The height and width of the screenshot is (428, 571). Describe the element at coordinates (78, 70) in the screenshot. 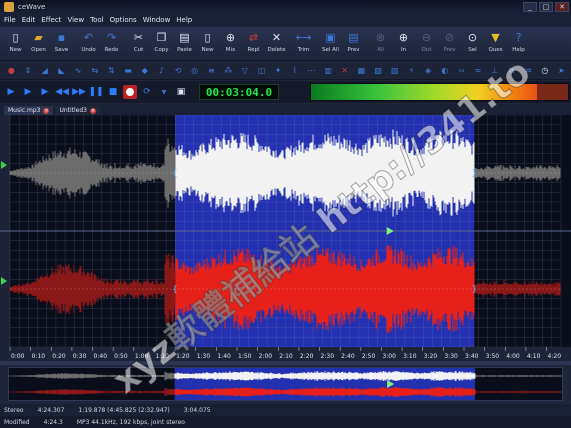

I see `echo-icon: ∿` at that location.